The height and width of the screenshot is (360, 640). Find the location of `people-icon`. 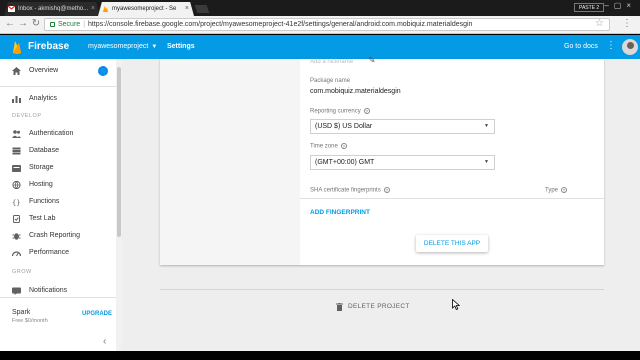

people-icon is located at coordinates (16, 134).